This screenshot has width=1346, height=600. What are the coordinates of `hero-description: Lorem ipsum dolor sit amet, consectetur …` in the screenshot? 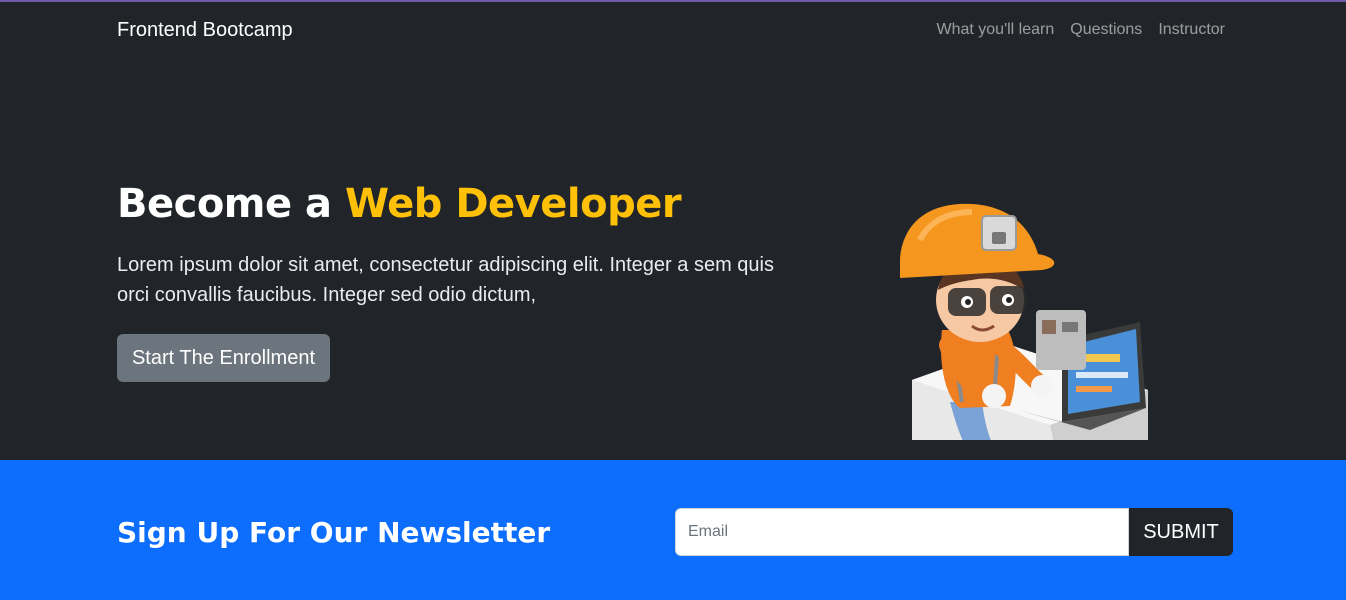 It's located at (445, 280).